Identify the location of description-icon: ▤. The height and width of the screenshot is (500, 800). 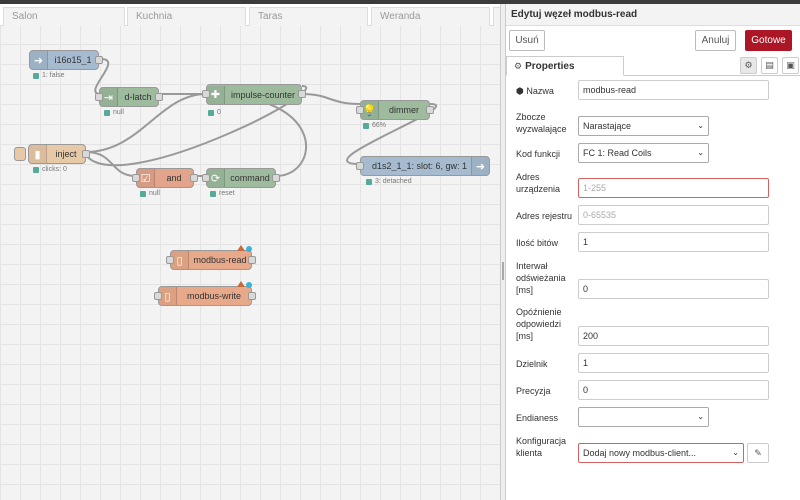
(769, 65).